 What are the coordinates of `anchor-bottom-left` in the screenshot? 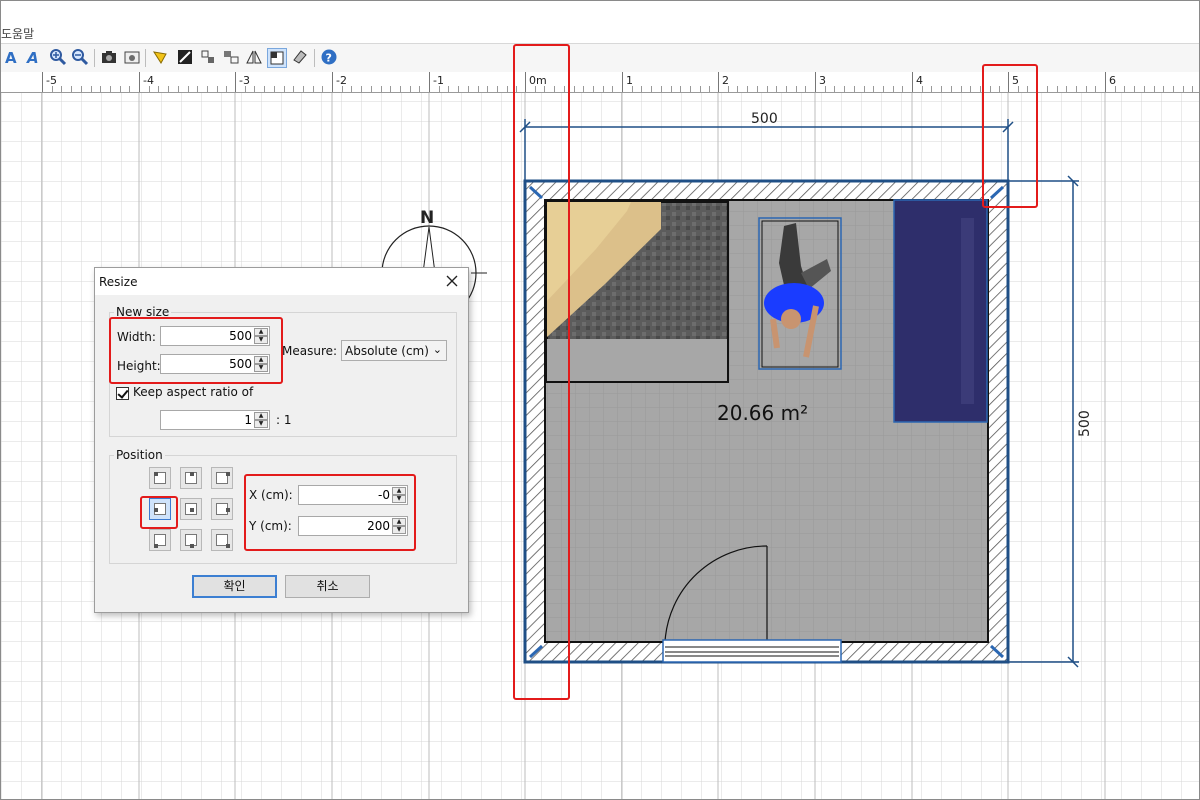 It's located at (160, 540).